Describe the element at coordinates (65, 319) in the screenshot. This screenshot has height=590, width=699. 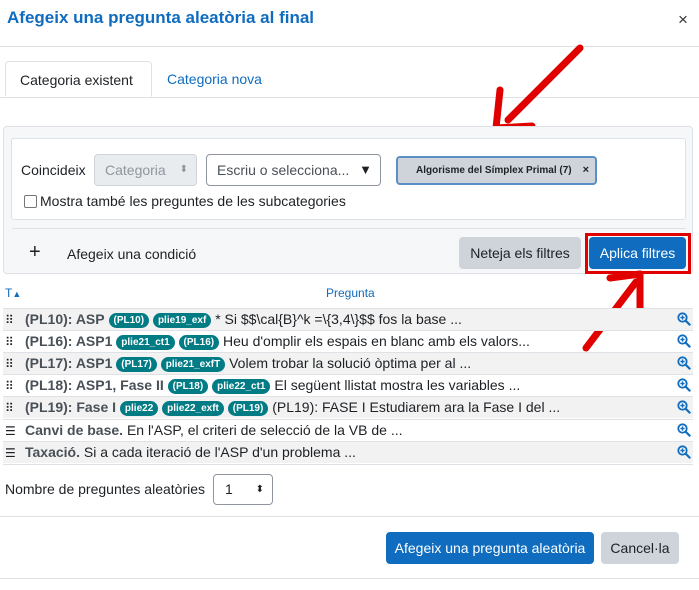
I see `question-name: (PL10): ASP` at that location.